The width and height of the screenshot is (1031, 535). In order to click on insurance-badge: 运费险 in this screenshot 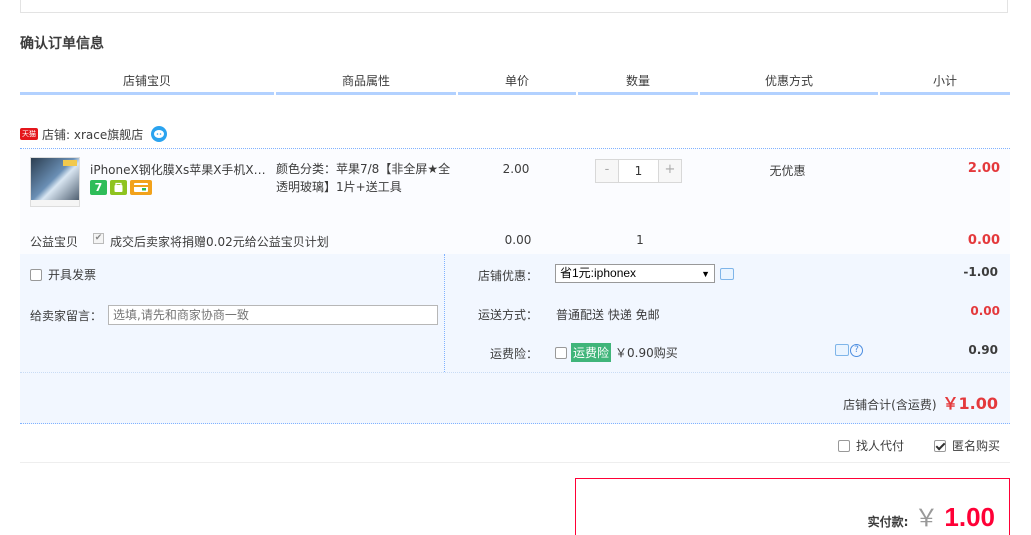, I will do `click(591, 352)`.